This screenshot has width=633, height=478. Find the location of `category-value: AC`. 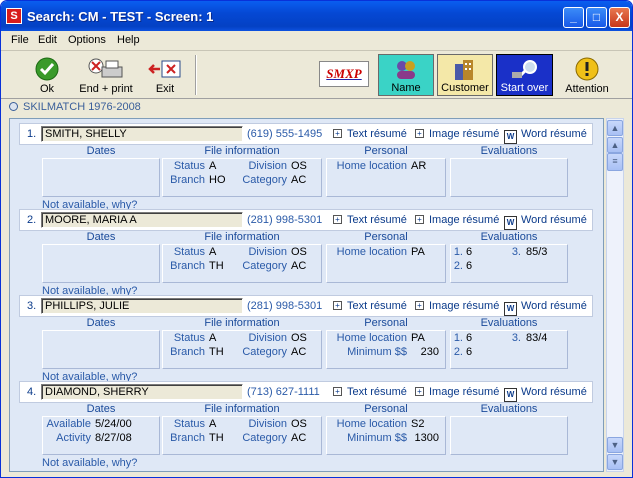

category-value: AC is located at coordinates (299, 180).